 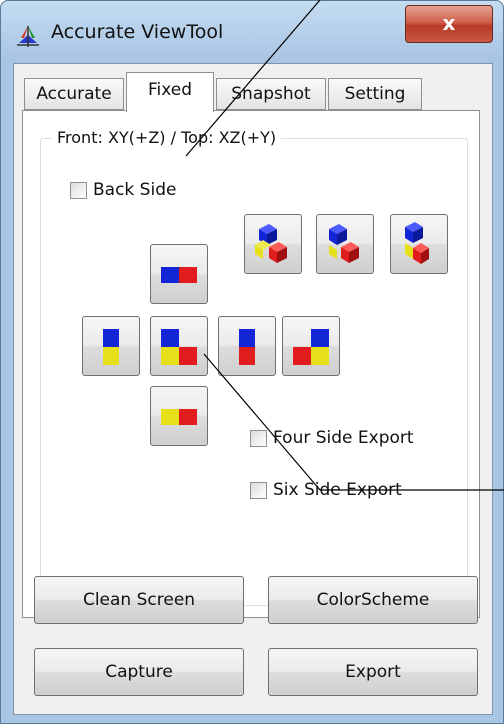 I want to click on left-view-button, so click(x=111, y=346).